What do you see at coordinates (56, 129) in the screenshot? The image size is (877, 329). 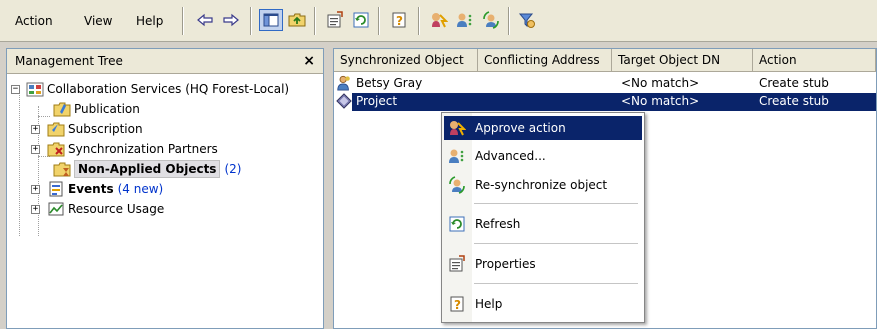 I see `subscription-folder-icon` at bounding box center [56, 129].